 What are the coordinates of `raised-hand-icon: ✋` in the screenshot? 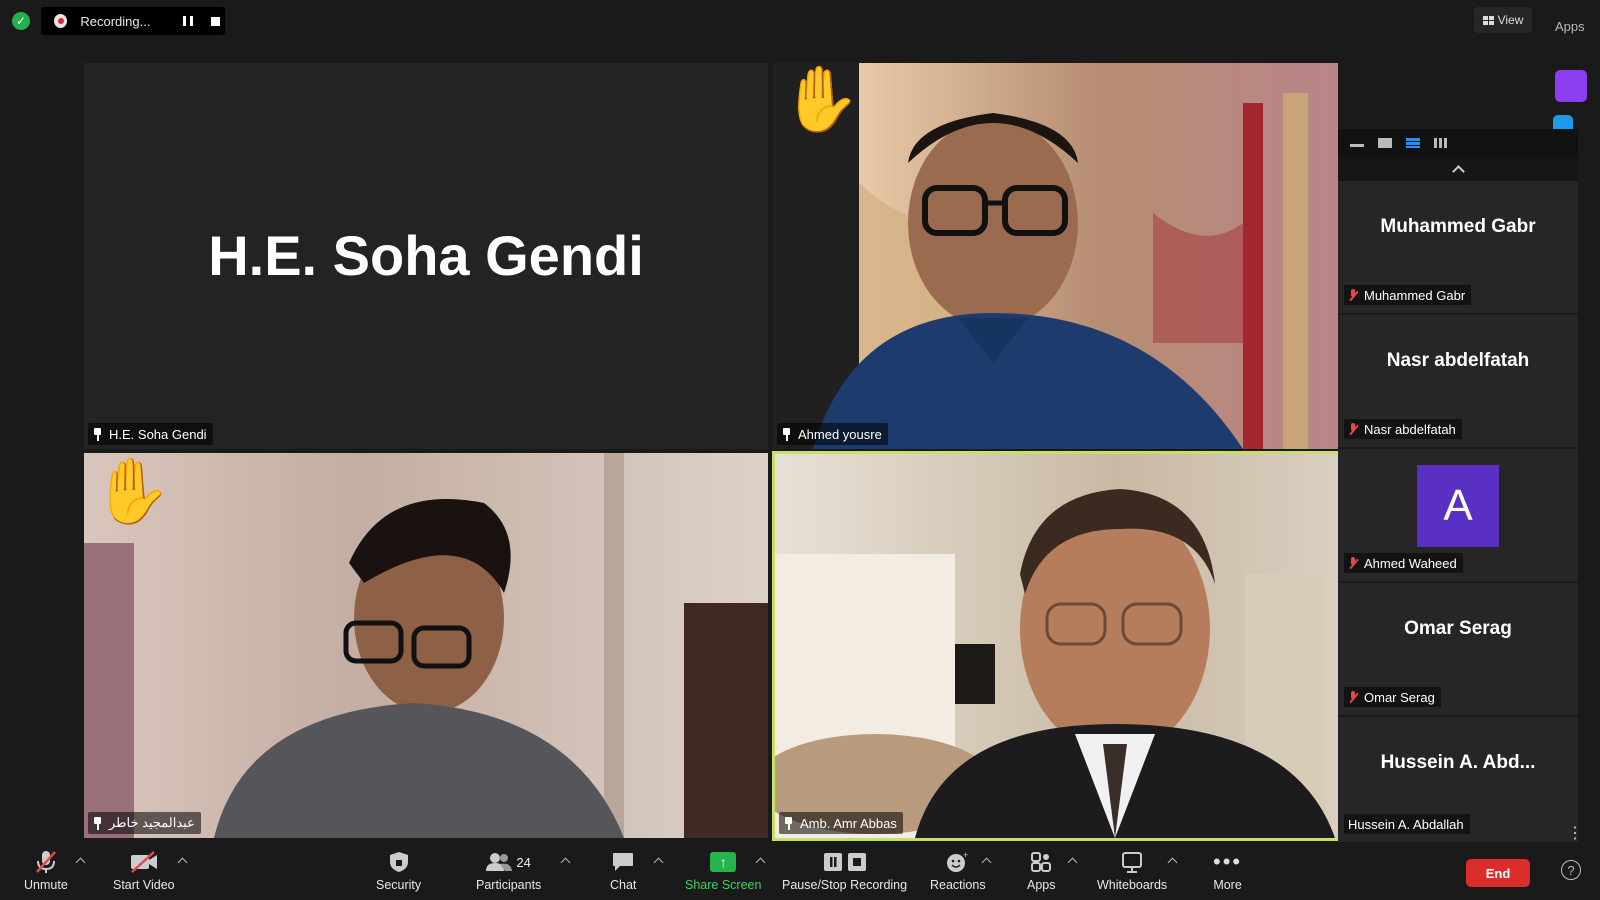 It's located at (132, 491).